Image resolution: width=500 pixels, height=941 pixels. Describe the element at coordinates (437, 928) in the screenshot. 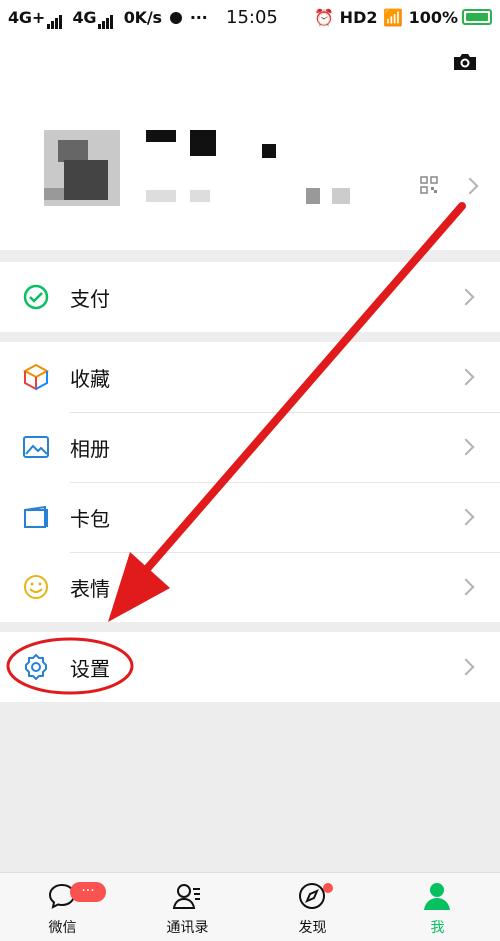

I see `tab-label: 我` at that location.